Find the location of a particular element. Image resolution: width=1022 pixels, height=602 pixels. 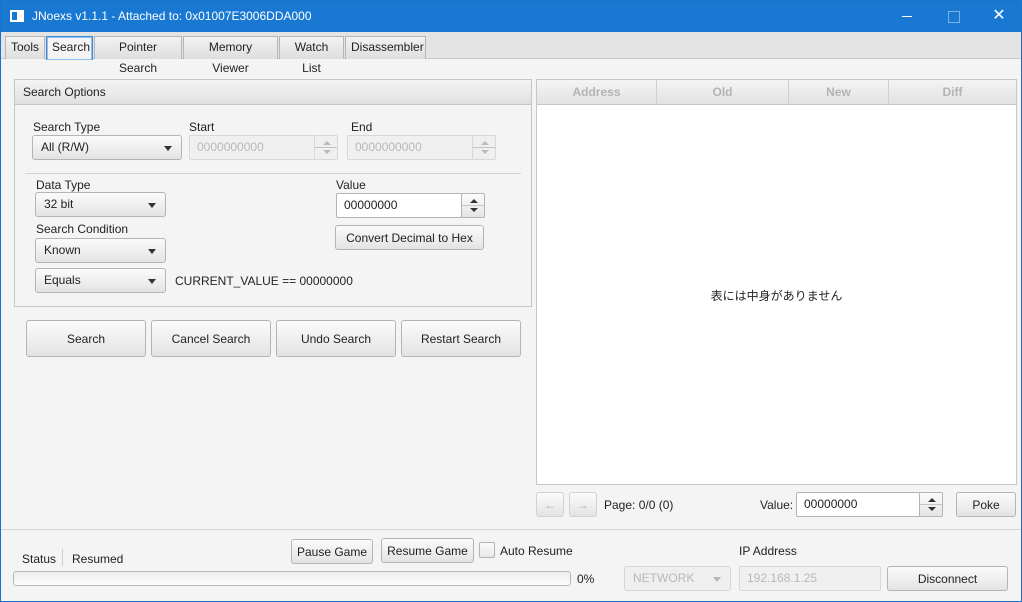

convert-decimal-to-hex-button: Convert Decimal to Hex is located at coordinates (409, 237).